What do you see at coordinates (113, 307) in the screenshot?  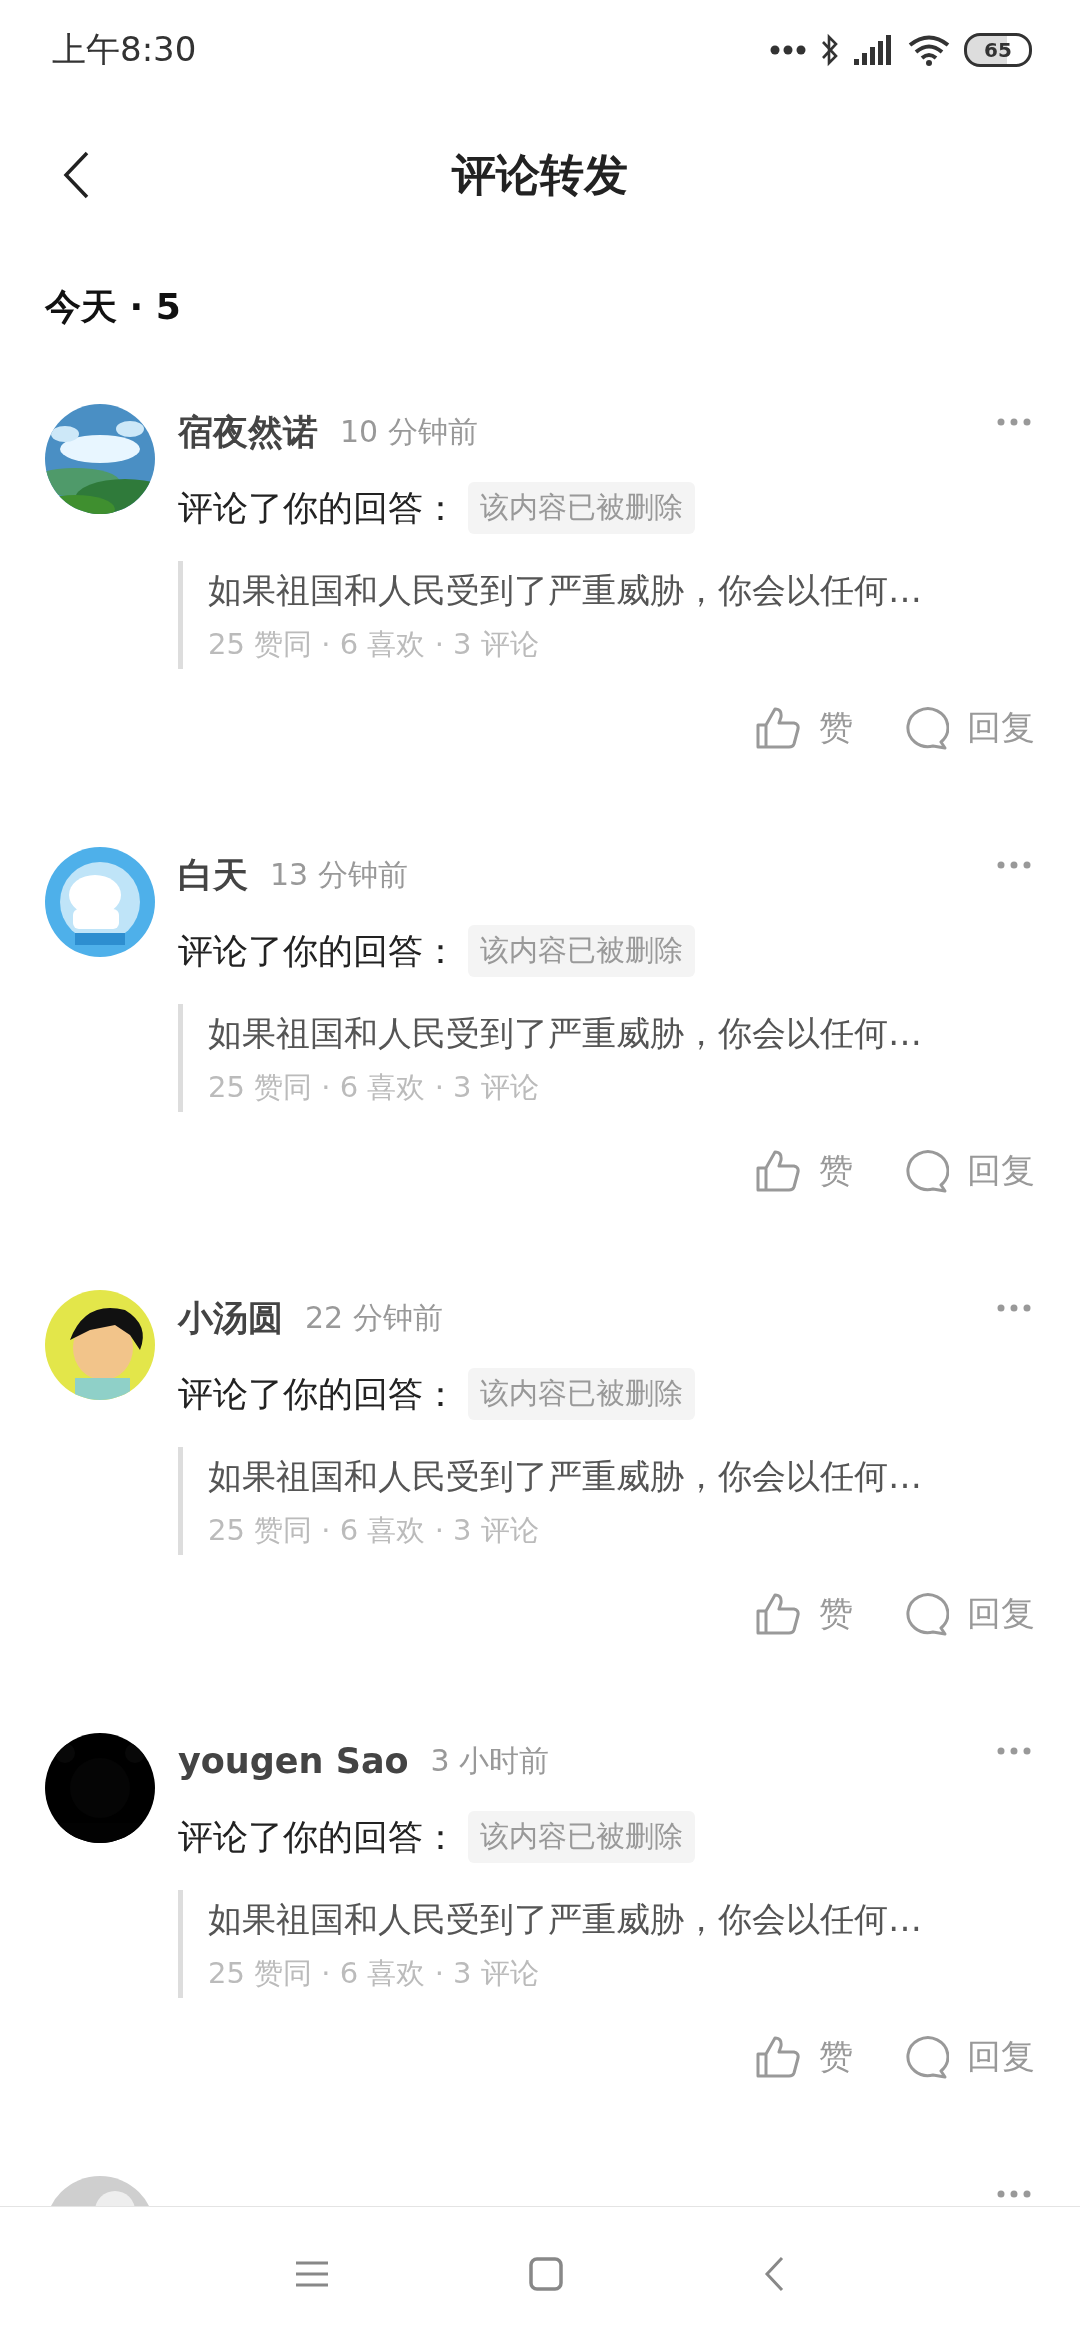 I see `section-heading: 今天 · 5` at bounding box center [113, 307].